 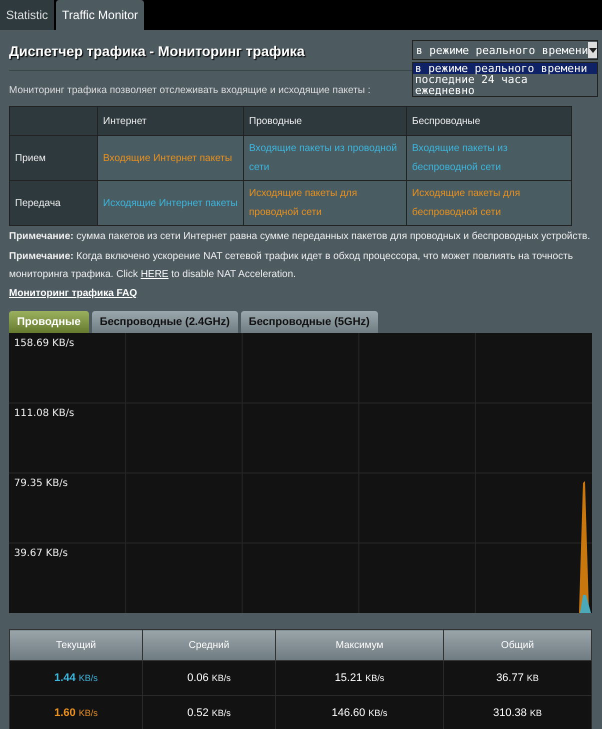 I want to click on stat-value: 0.52, so click(x=198, y=713).